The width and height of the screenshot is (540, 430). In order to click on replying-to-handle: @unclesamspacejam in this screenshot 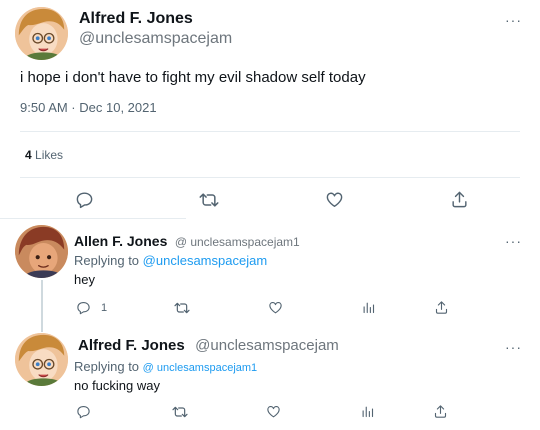, I will do `click(205, 260)`.